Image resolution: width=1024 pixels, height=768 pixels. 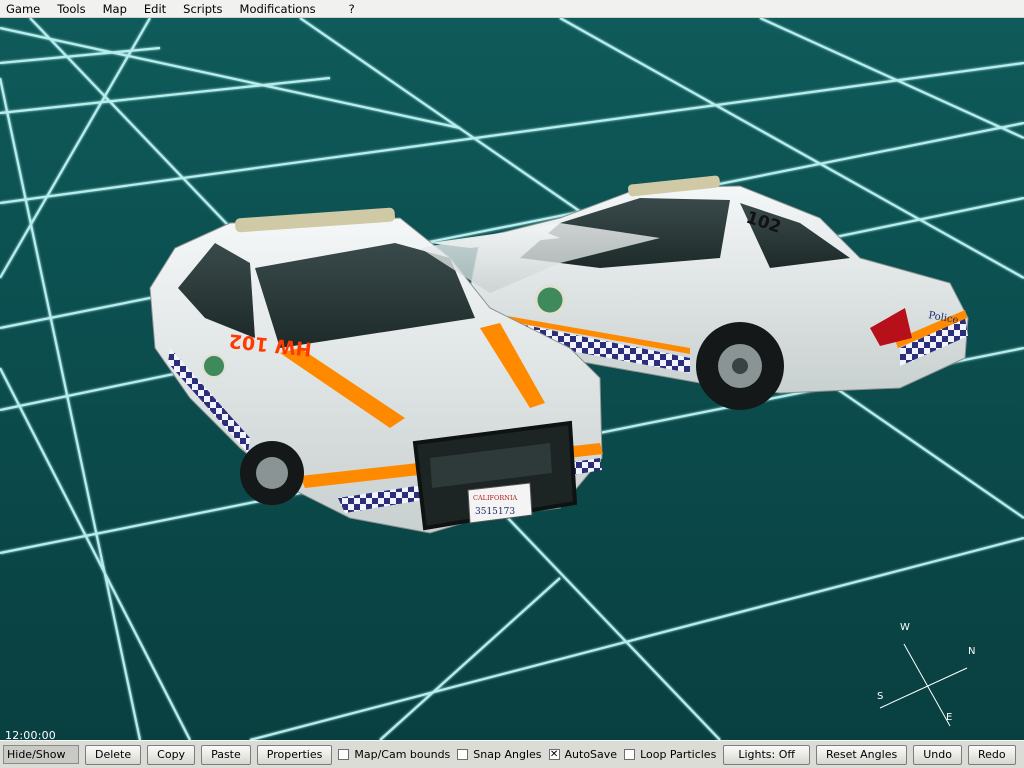 What do you see at coordinates (880, 696) in the screenshot?
I see `compass-south: S` at bounding box center [880, 696].